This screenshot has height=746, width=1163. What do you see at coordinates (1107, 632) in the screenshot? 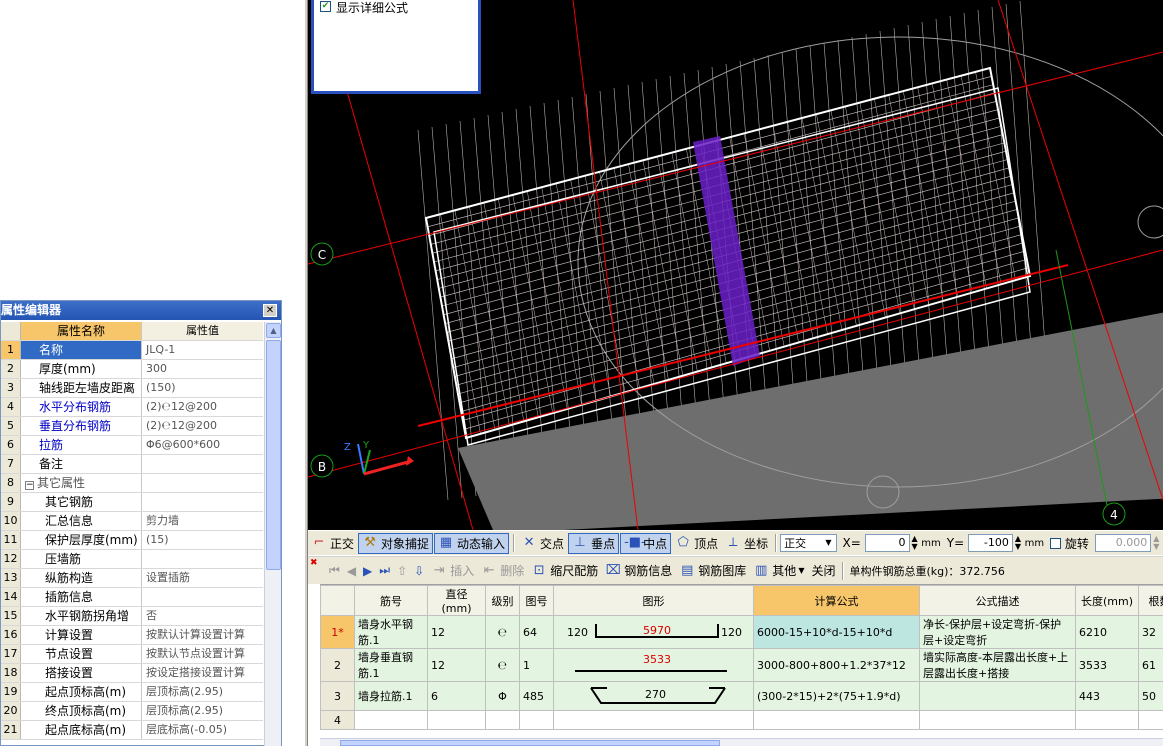
I see `length-cell: 6210` at bounding box center [1107, 632].